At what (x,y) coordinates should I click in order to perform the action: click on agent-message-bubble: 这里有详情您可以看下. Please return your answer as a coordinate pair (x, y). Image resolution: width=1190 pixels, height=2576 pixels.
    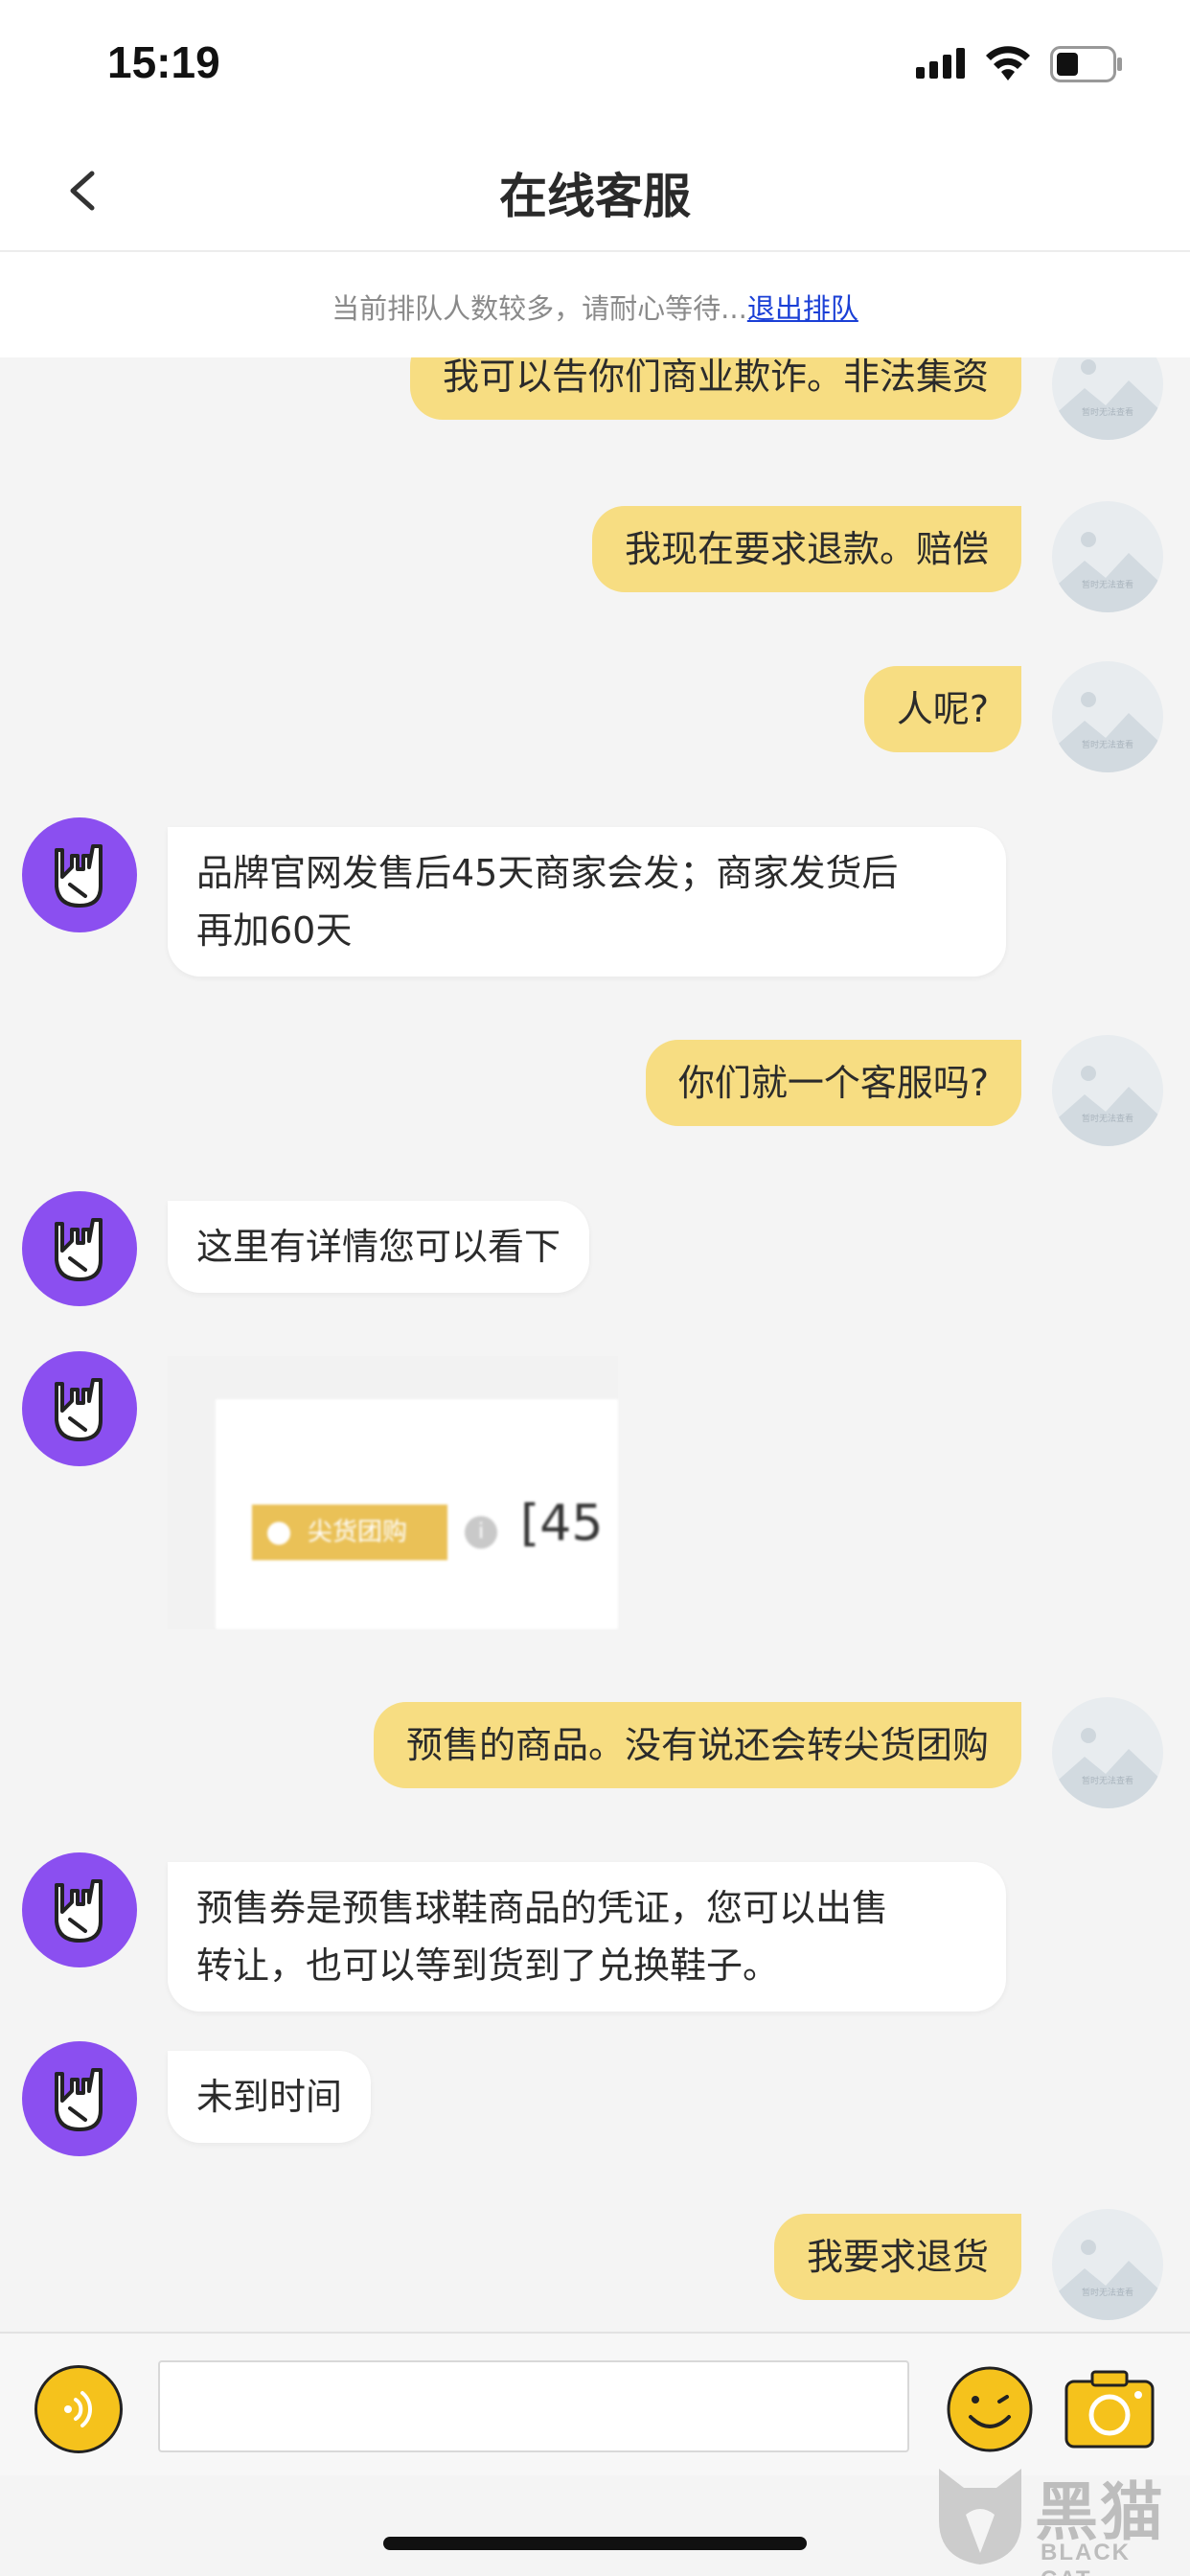
    Looking at the image, I should click on (379, 1247).